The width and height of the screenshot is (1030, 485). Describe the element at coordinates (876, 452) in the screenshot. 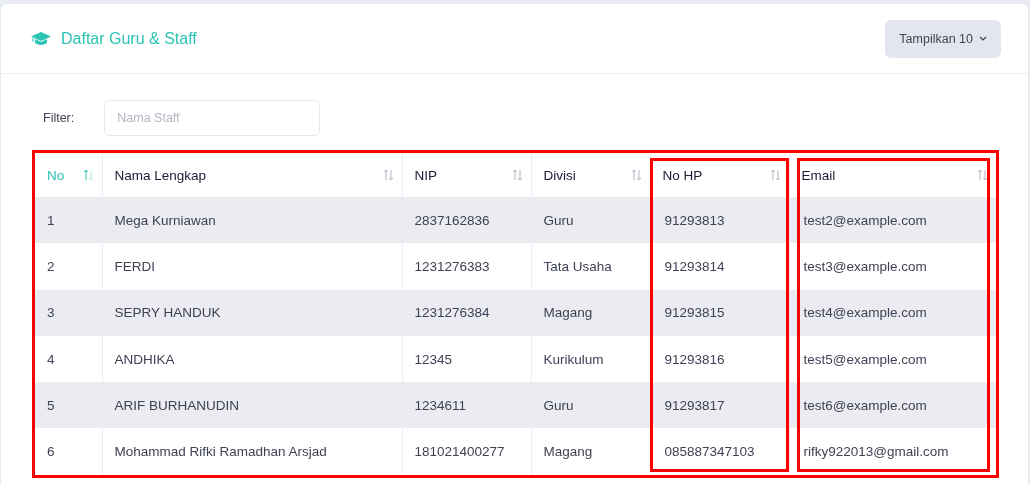

I see `table-cell: rifky922013@gmail.com` at that location.